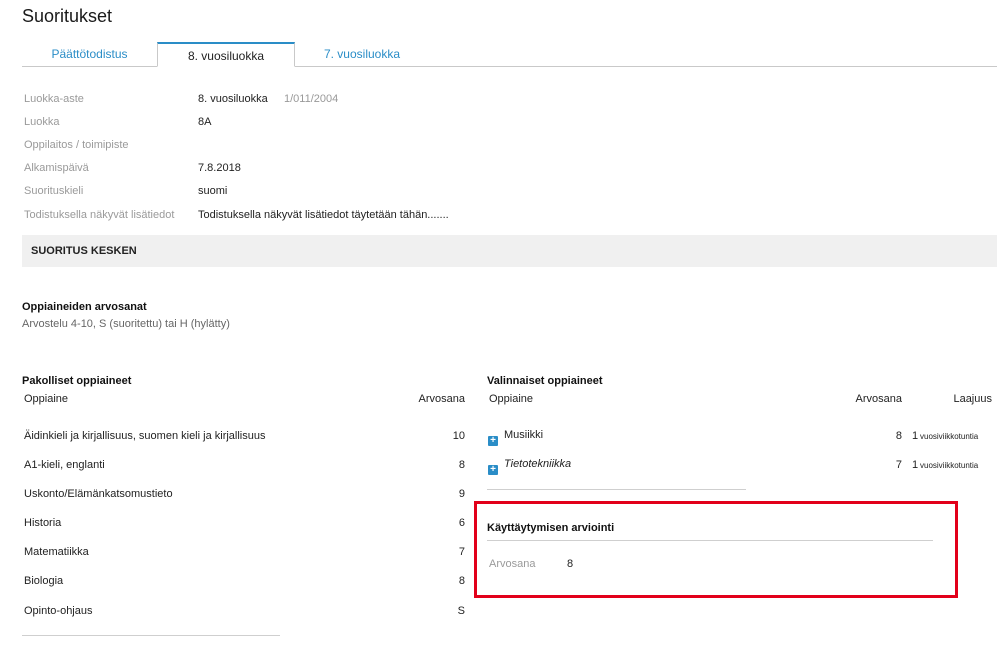 Image resolution: width=999 pixels, height=651 pixels. I want to click on behavior-divider, so click(710, 540).